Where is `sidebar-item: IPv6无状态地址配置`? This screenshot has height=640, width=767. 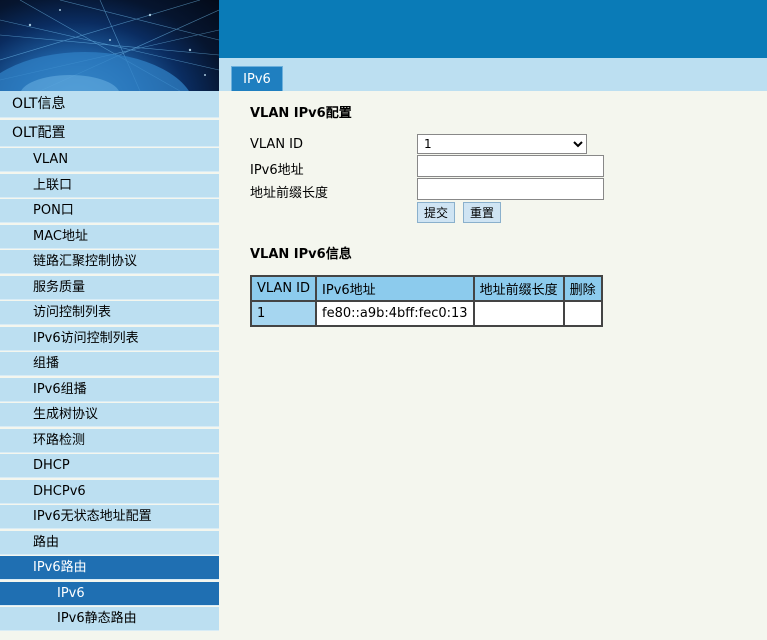
sidebar-item: IPv6无状态地址配置 is located at coordinates (109, 517).